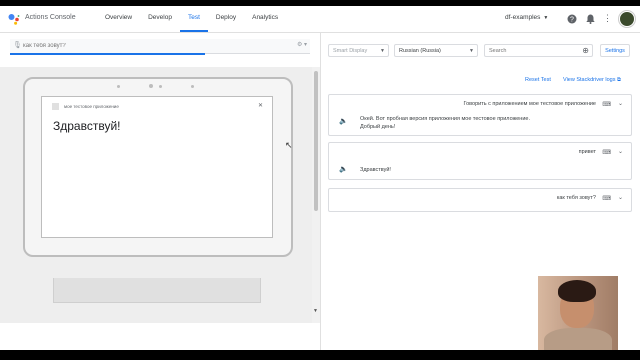 This screenshot has height=360, width=640. What do you see at coordinates (87, 126) in the screenshot?
I see `device-display-text: Здравствуй!` at bounding box center [87, 126].